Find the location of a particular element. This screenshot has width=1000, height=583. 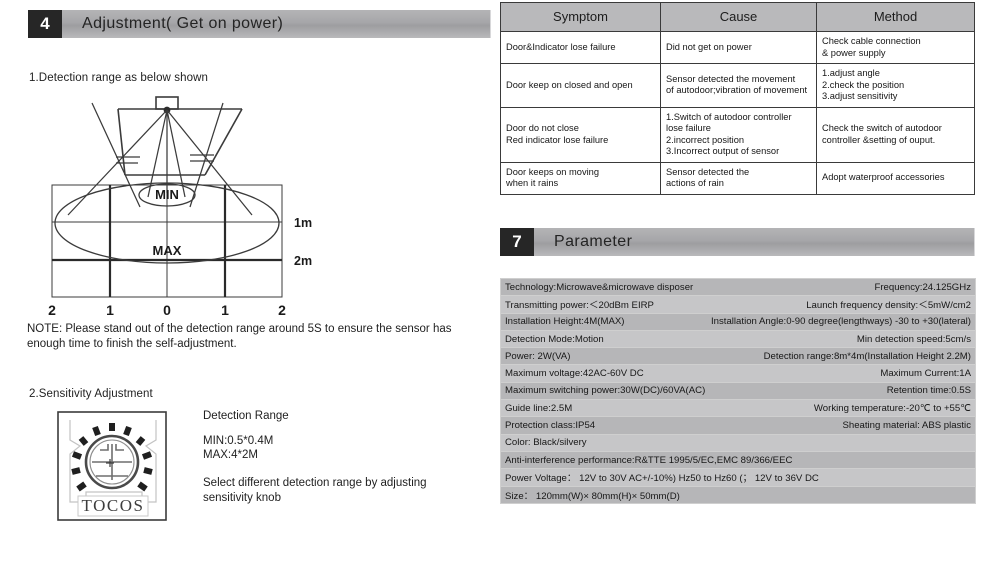

cell-line: when it rains is located at coordinates (532, 183).